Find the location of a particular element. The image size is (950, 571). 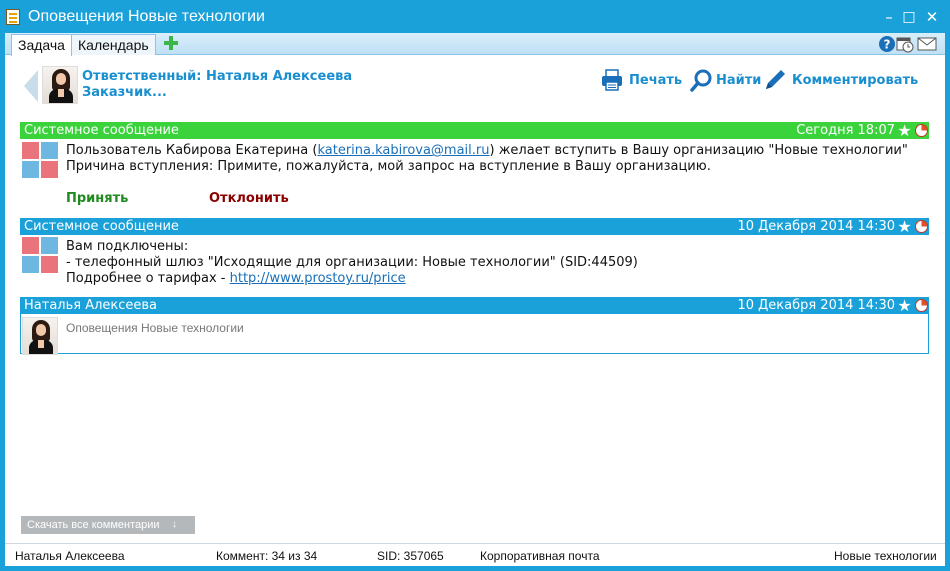

calendar-clock-icon is located at coordinates (905, 44).